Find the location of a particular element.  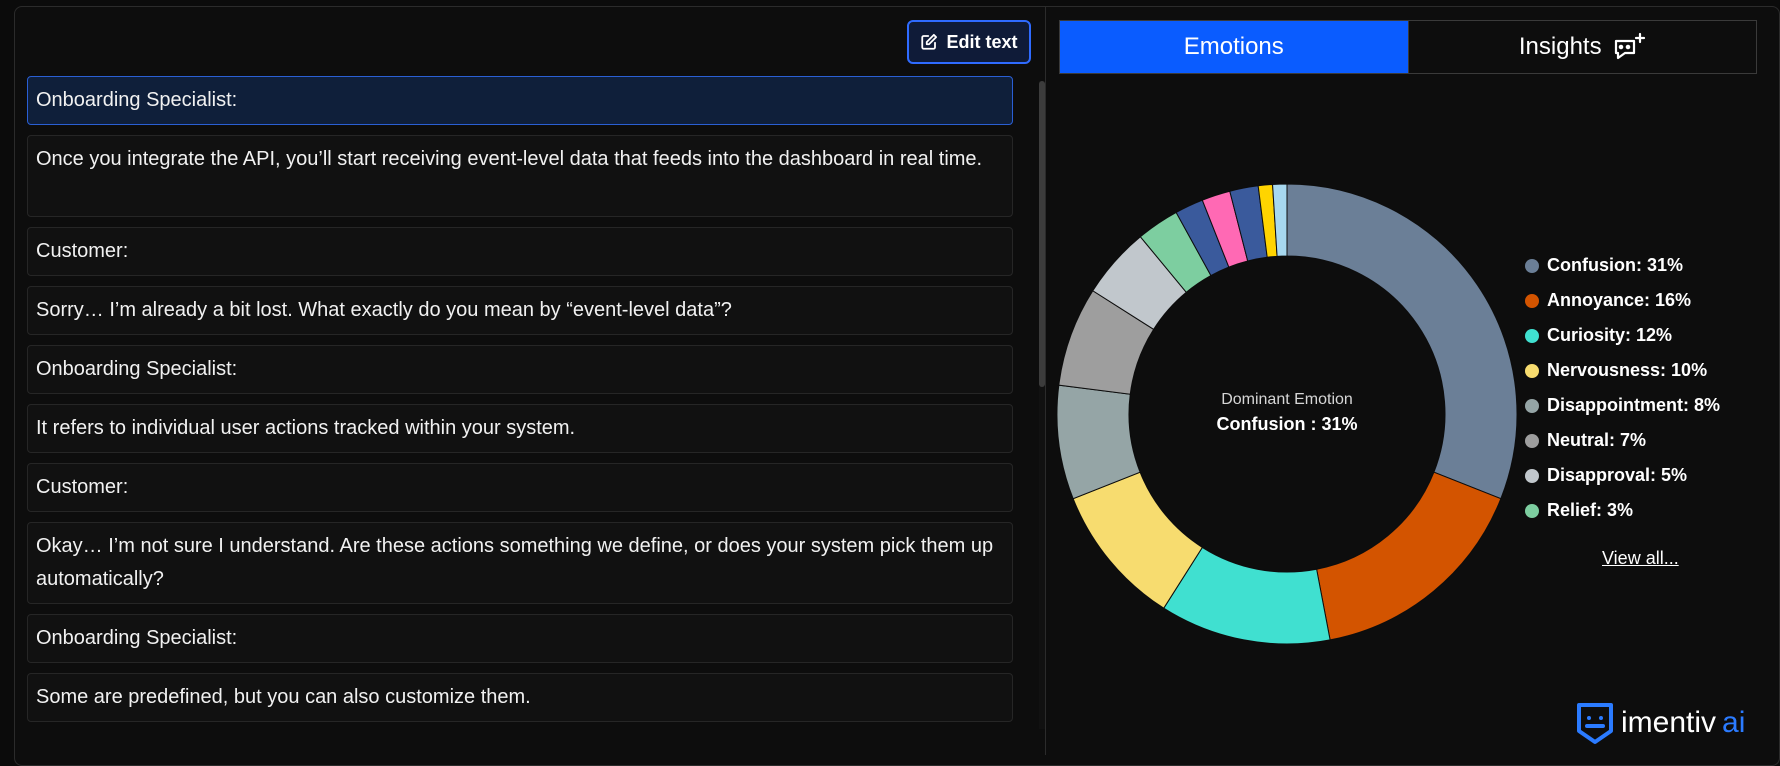

emotion-tabs: Emotions Insights is located at coordinates (1408, 47).